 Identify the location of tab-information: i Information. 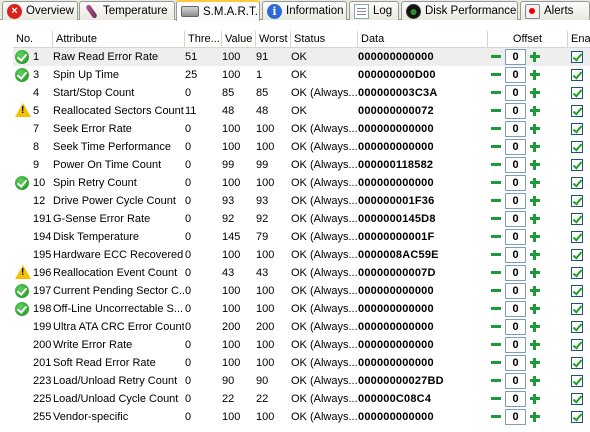
(304, 10).